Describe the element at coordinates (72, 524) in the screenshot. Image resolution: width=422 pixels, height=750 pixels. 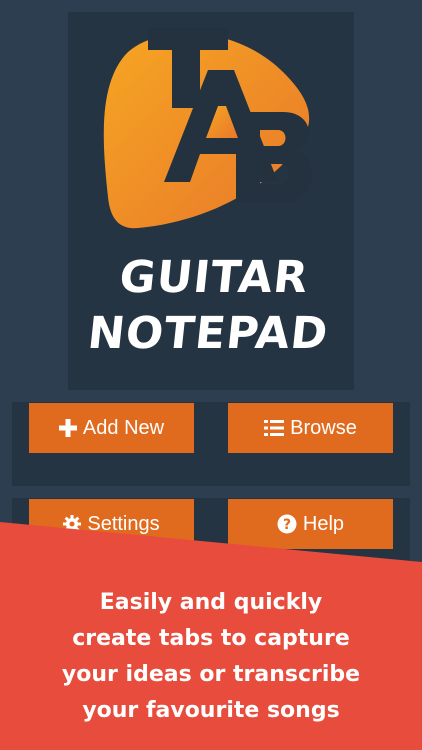
I see `gear-icon` at that location.